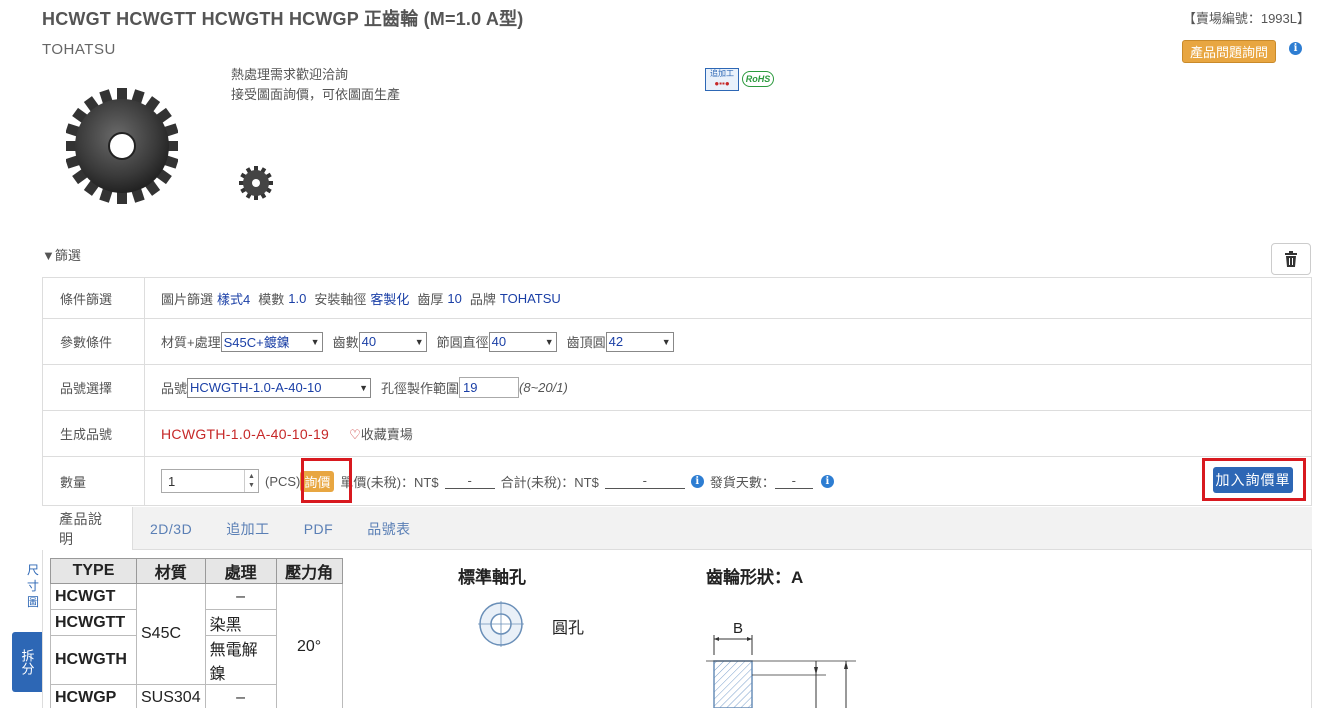 This screenshot has width=1328, height=708. Describe the element at coordinates (283, 19) in the screenshot. I see `page-title: HCWGT HCWGTT HCWGTH HCWGP 正齒輪 (M=1.0 A型)` at that location.